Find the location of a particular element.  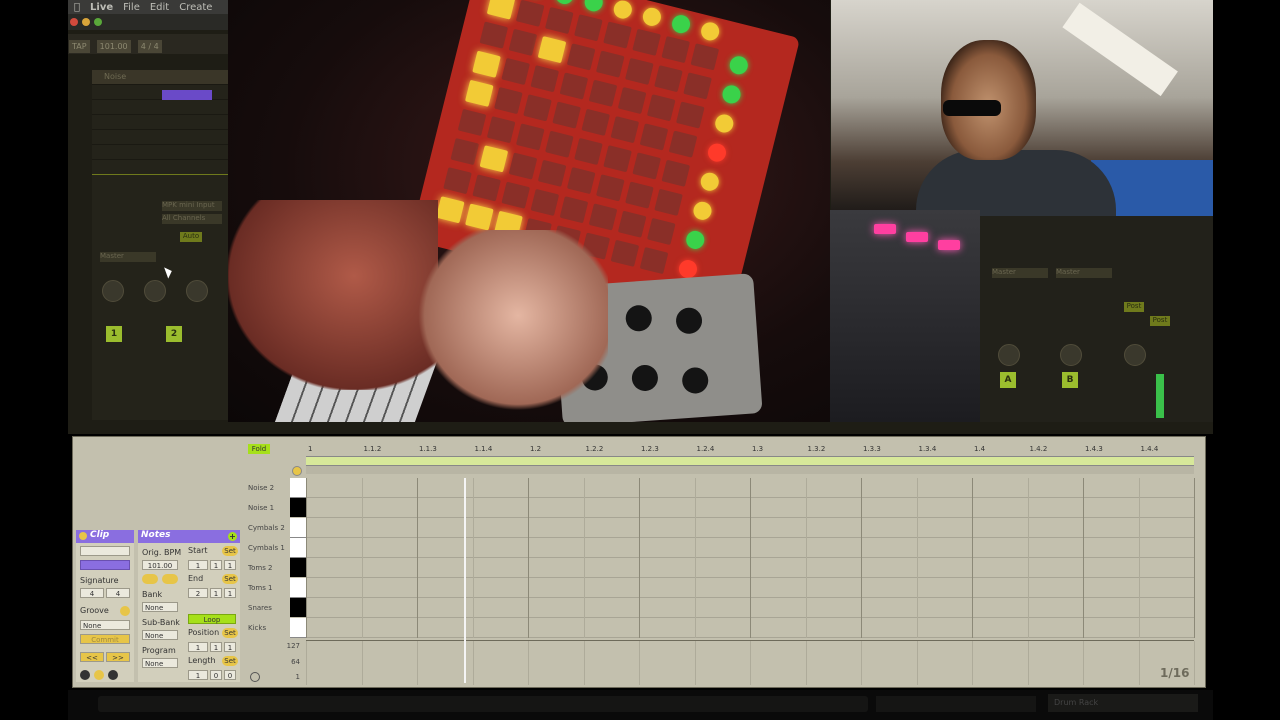

view-button-sample is located at coordinates (113, 675).